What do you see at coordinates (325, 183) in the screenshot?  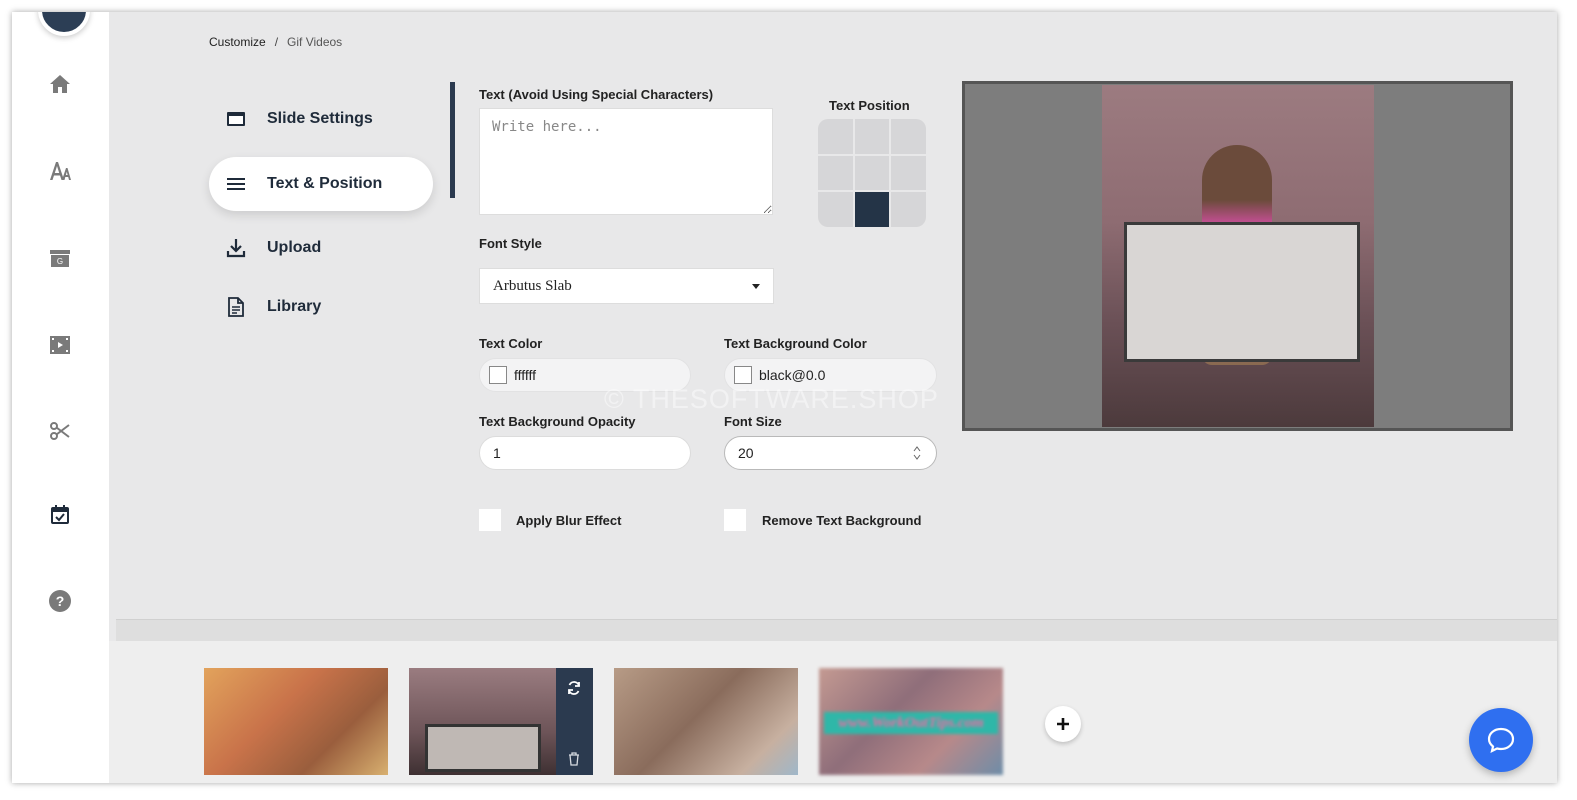 I see `menu-item-label: Text & Position` at bounding box center [325, 183].